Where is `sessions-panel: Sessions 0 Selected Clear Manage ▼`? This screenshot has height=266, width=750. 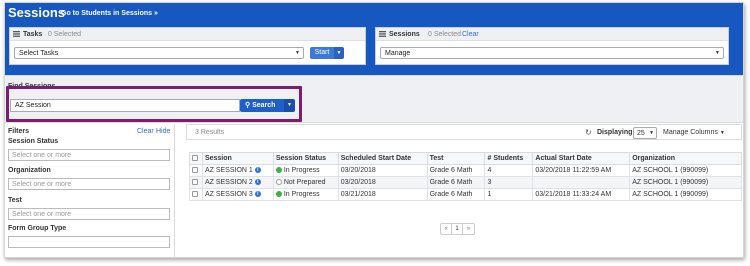
sessions-panel: Sessions 0 Selected Clear Manage ▼ is located at coordinates (552, 46).